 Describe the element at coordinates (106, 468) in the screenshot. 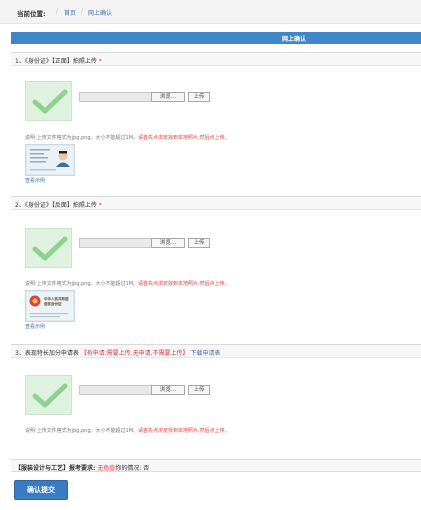

I see `requirement-value: 无色盲` at that location.